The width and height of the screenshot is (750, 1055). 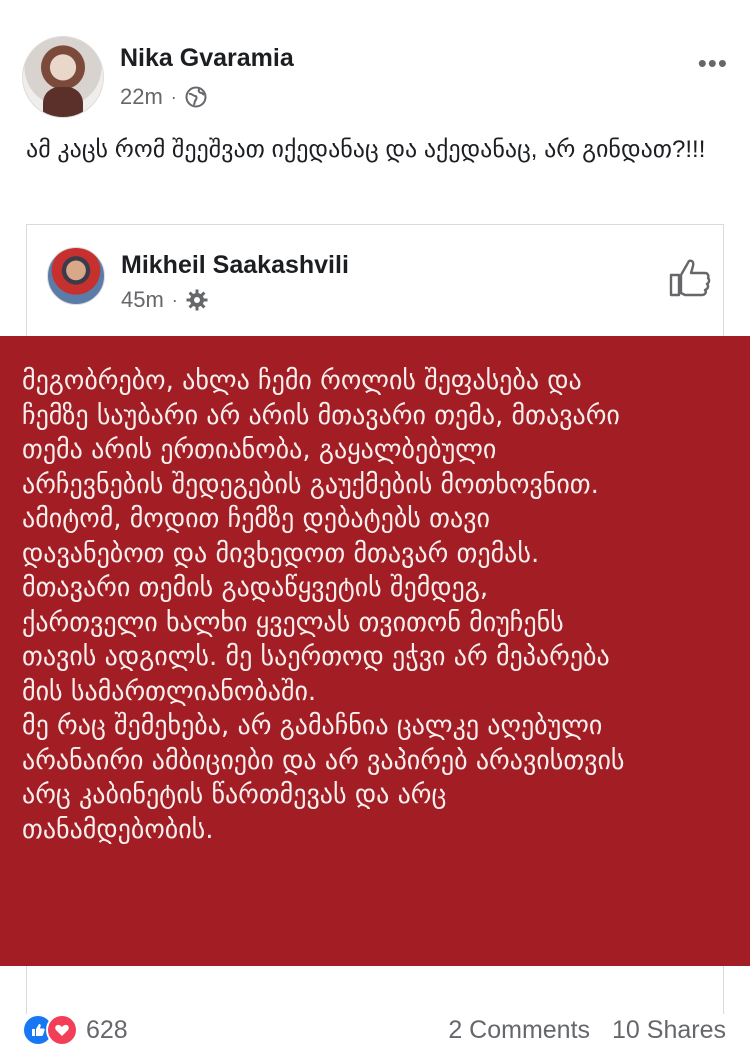 What do you see at coordinates (377, 77) in the screenshot?
I see `post-header: Nika Gvaramia 22m · •••` at bounding box center [377, 77].